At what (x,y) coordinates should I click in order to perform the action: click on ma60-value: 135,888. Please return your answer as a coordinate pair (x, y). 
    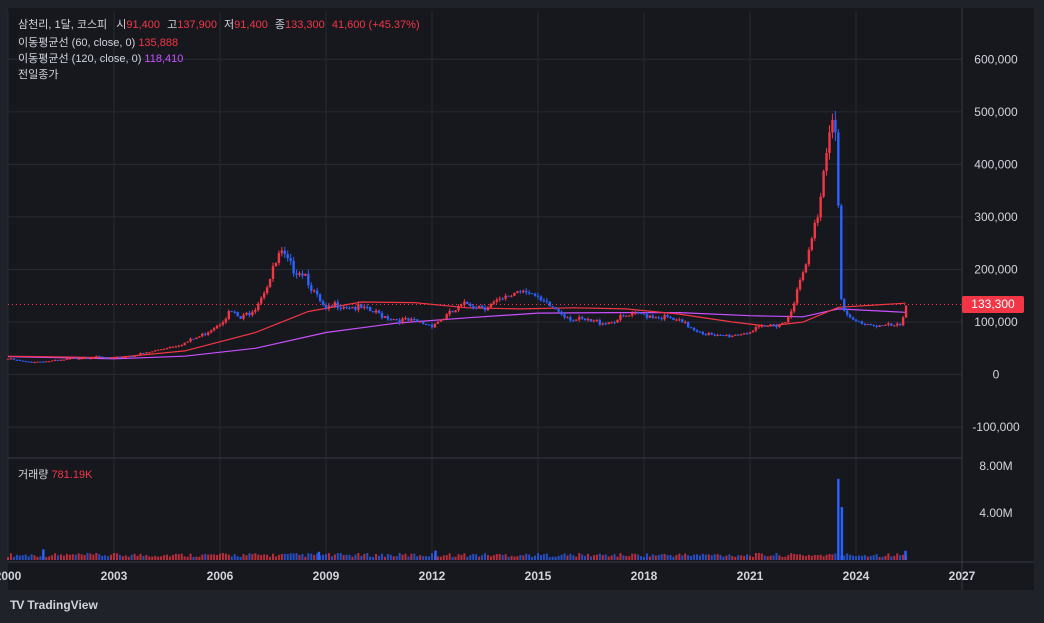
    Looking at the image, I should click on (158, 43).